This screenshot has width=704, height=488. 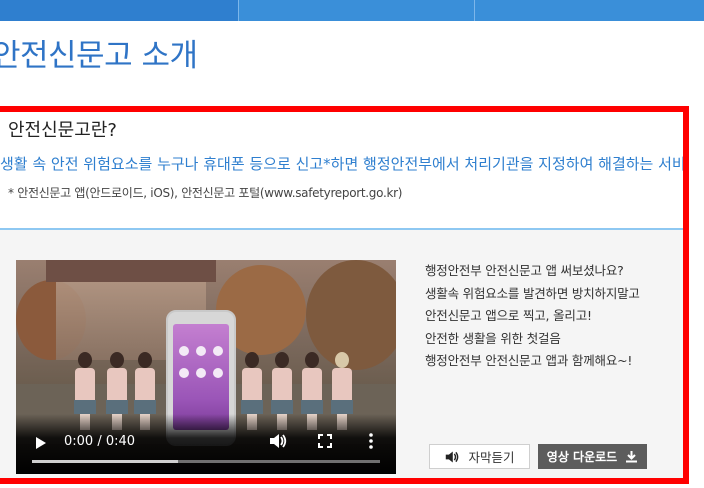 What do you see at coordinates (524, 270) in the screenshot?
I see `description-line: 행정안전부 안전신문고 앱 써보셨나요?` at bounding box center [524, 270].